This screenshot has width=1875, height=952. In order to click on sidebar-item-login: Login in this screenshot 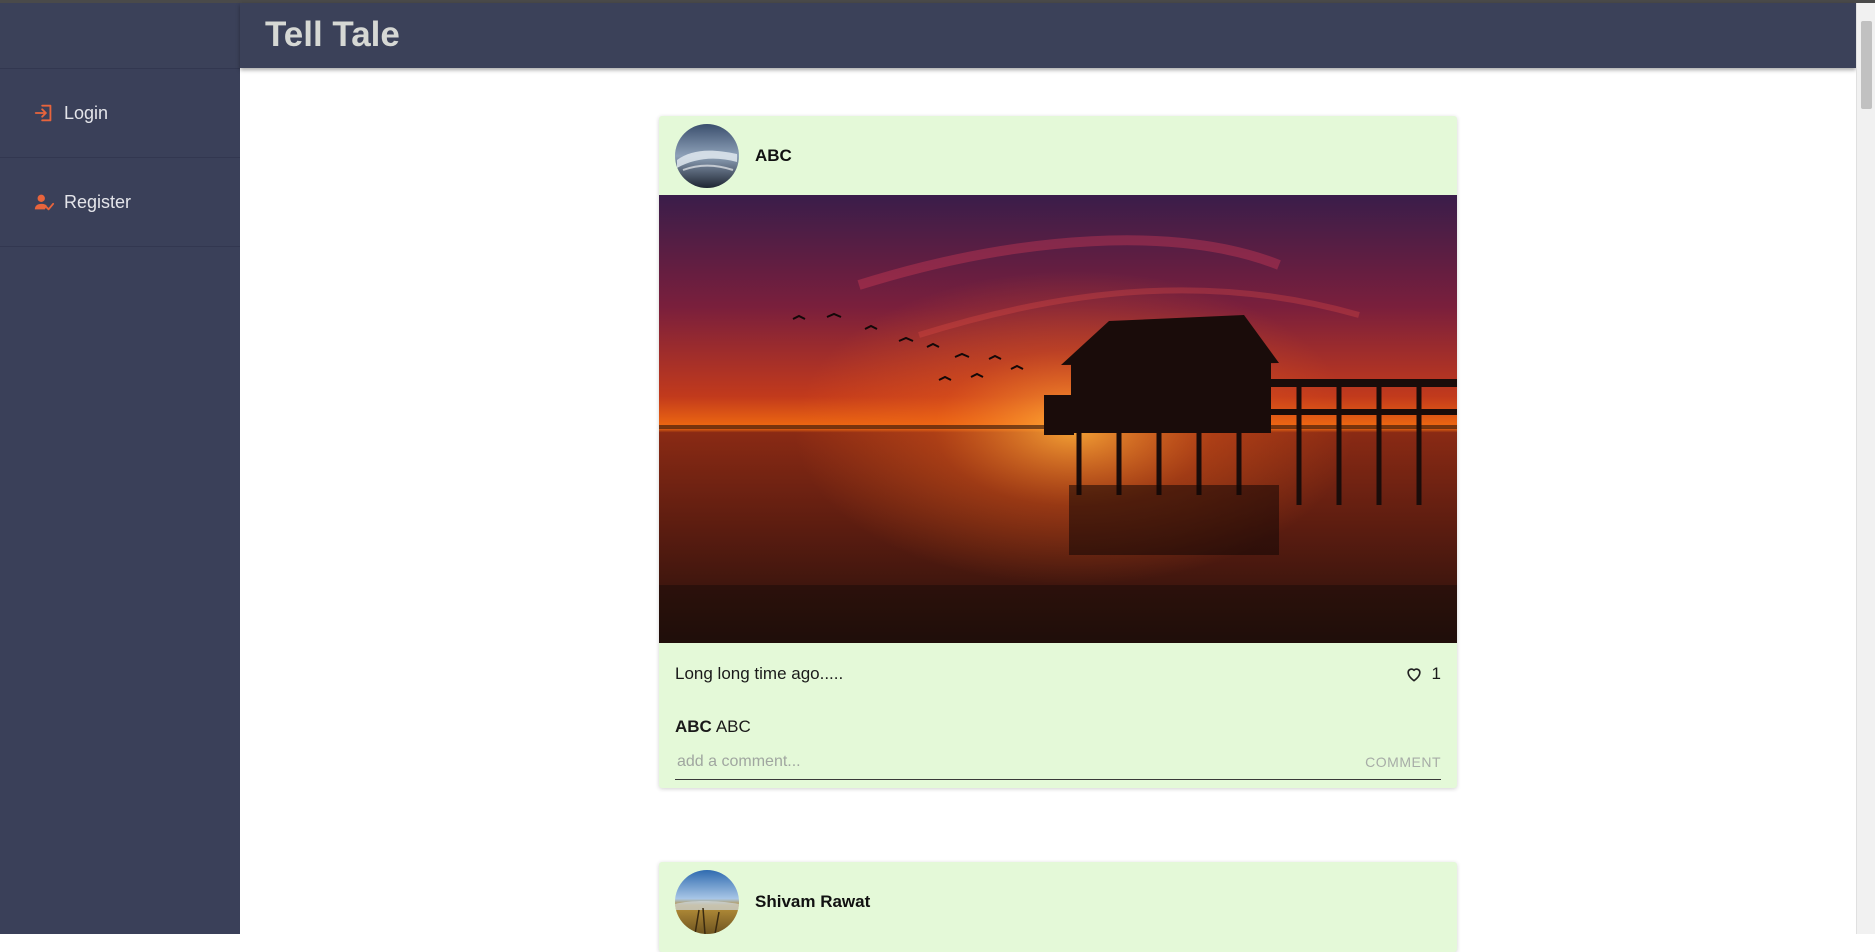, I will do `click(120, 113)`.